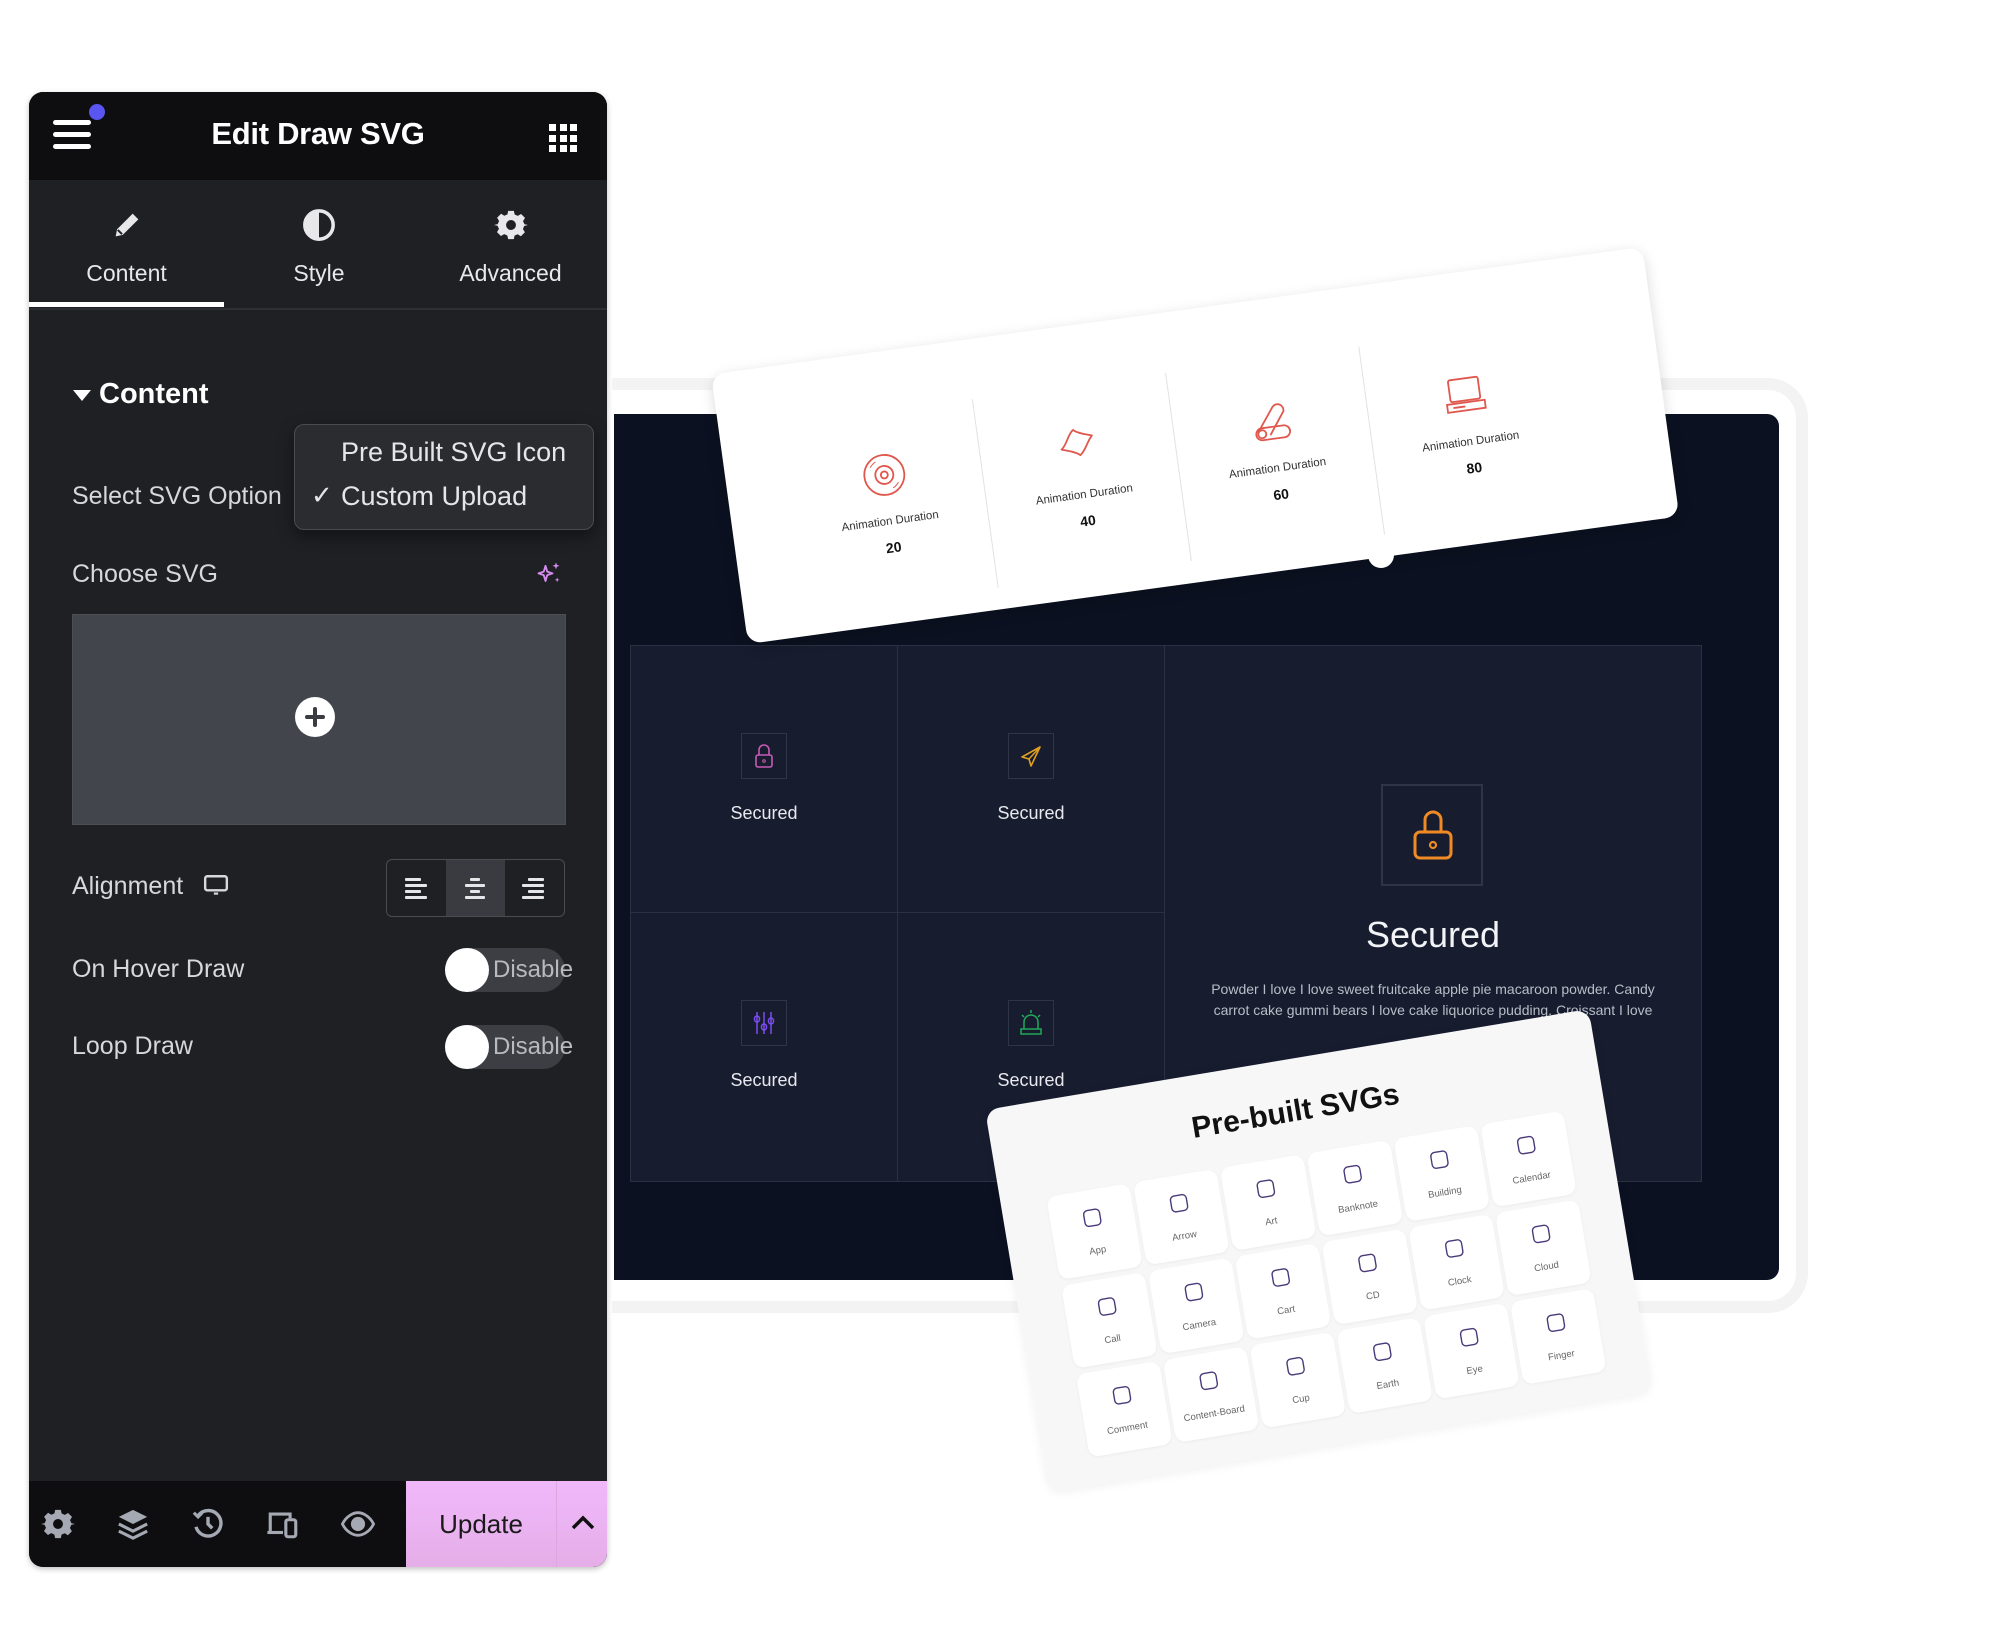  What do you see at coordinates (1199, 1325) in the screenshot?
I see `prebuilt-item-label: Camera` at bounding box center [1199, 1325].